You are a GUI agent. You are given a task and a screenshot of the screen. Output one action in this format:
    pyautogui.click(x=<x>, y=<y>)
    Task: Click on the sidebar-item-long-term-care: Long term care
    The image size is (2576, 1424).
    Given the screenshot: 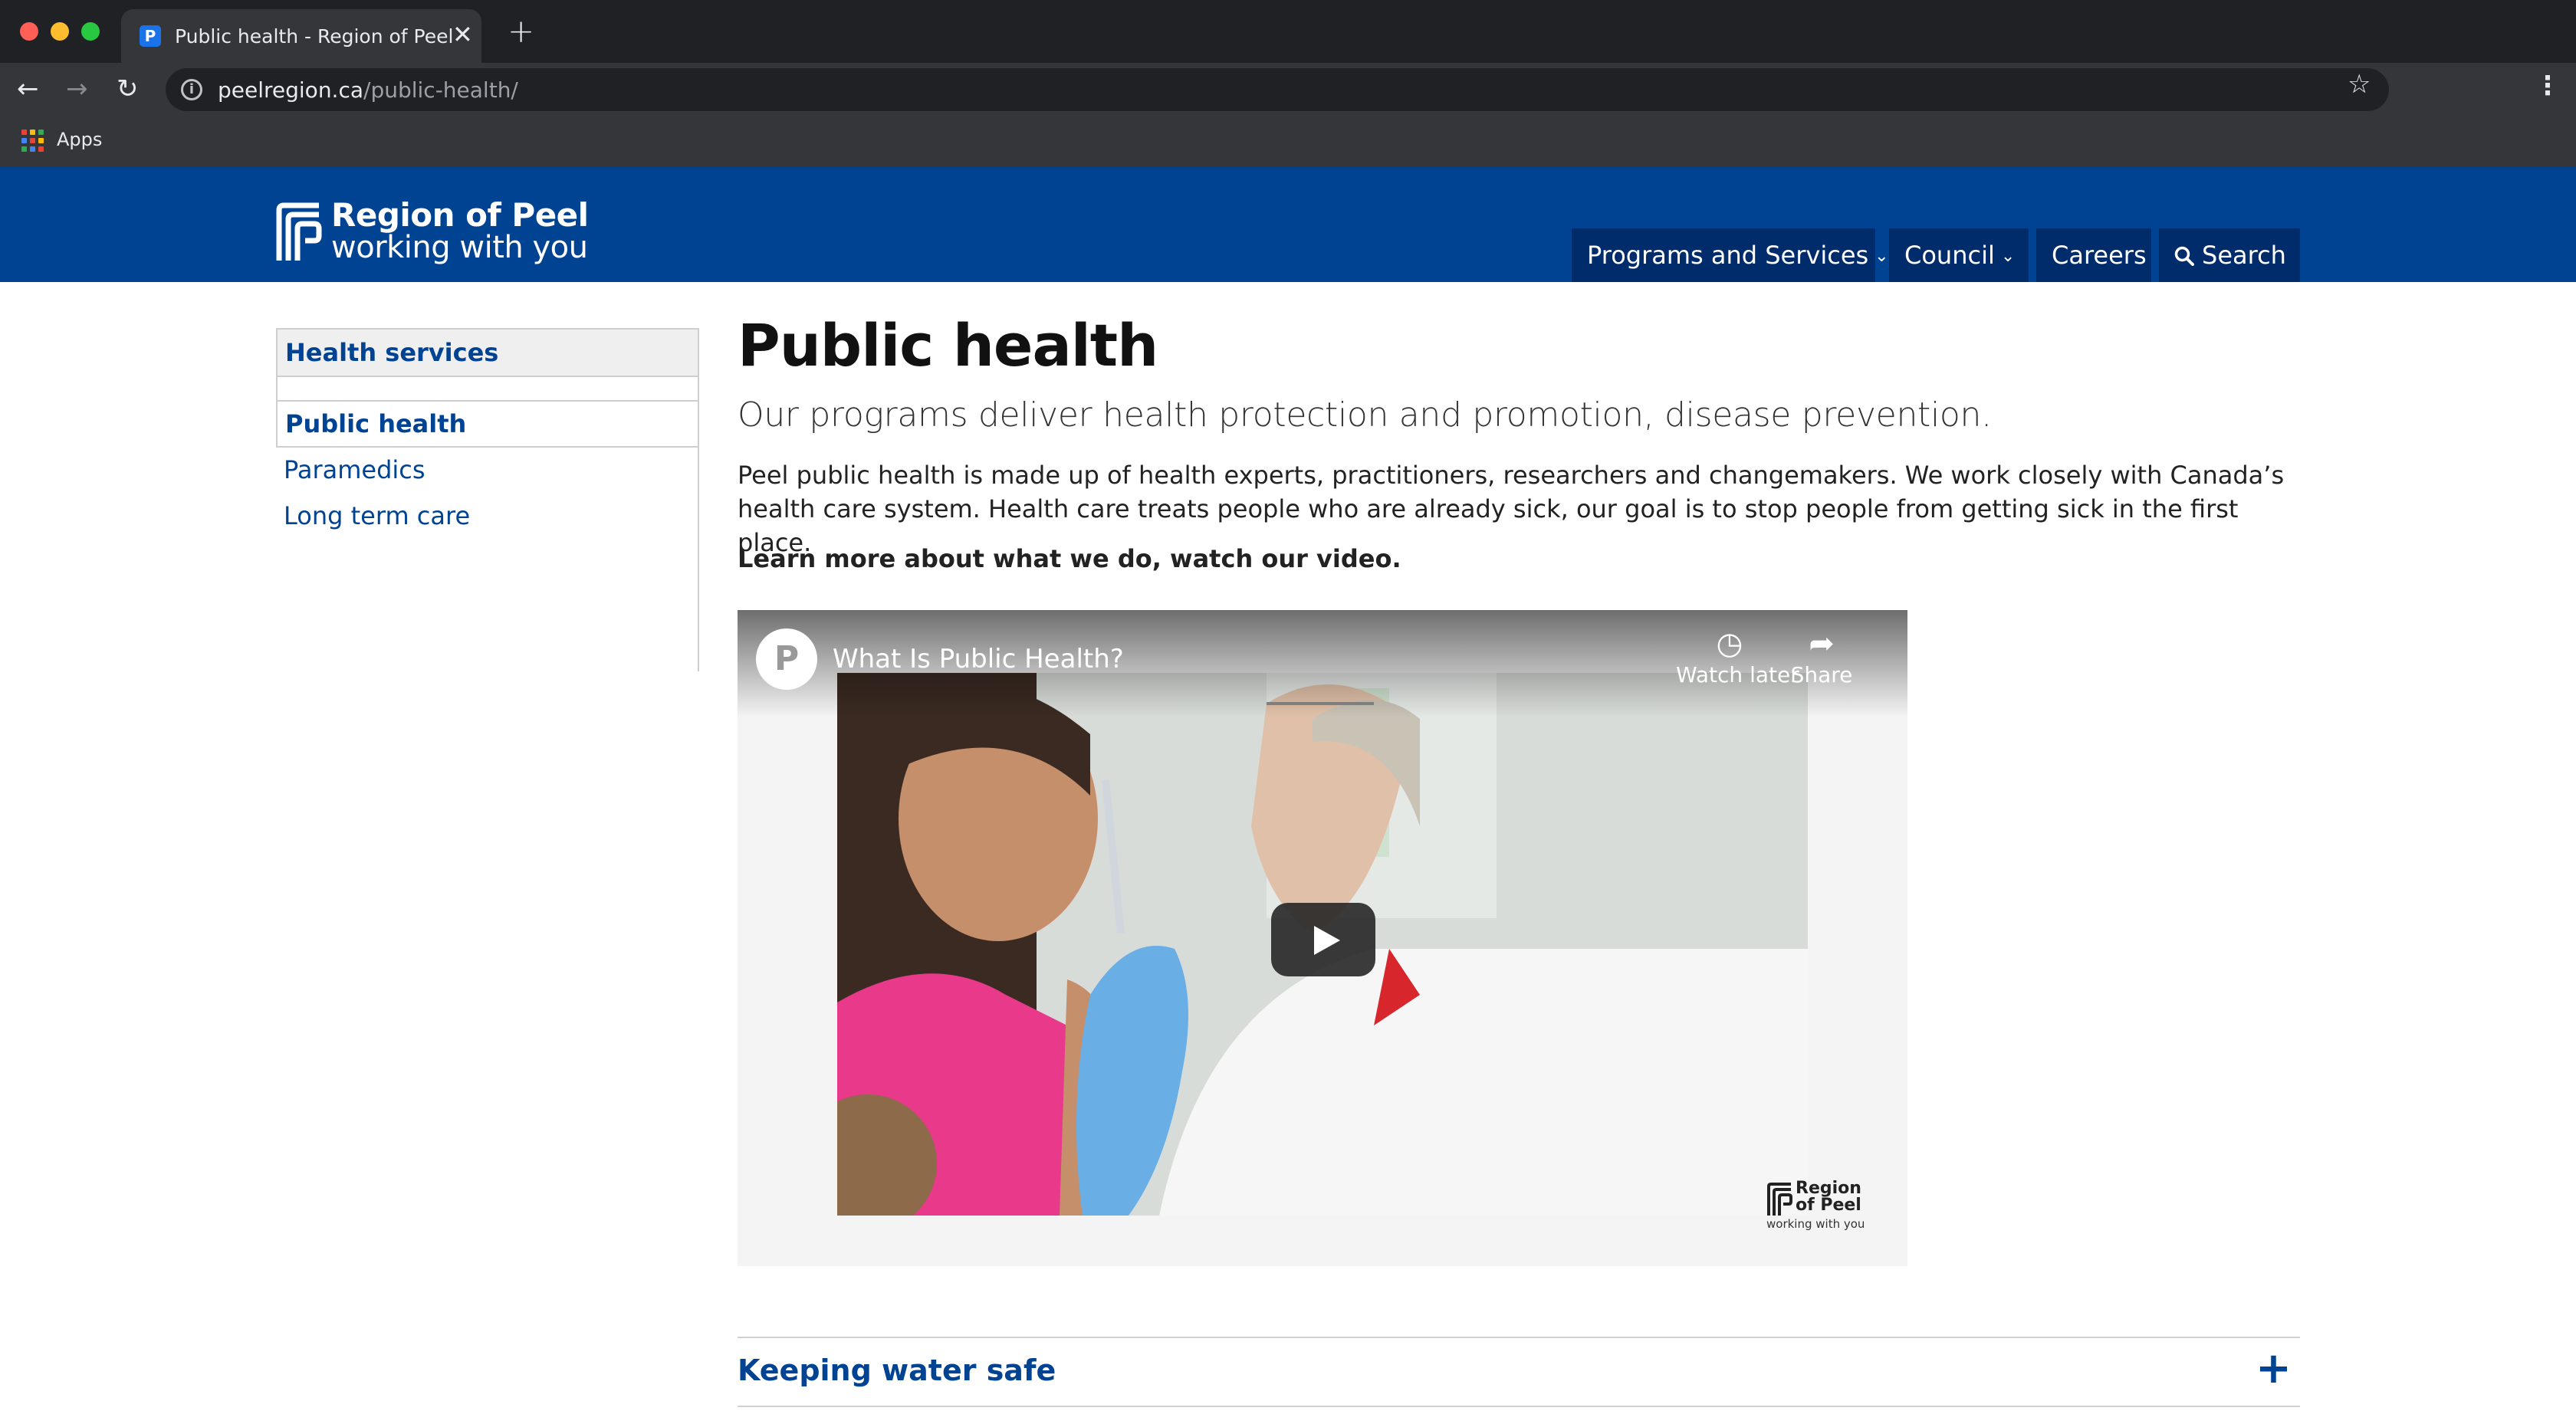 What is the action you would take?
    pyautogui.click(x=377, y=515)
    